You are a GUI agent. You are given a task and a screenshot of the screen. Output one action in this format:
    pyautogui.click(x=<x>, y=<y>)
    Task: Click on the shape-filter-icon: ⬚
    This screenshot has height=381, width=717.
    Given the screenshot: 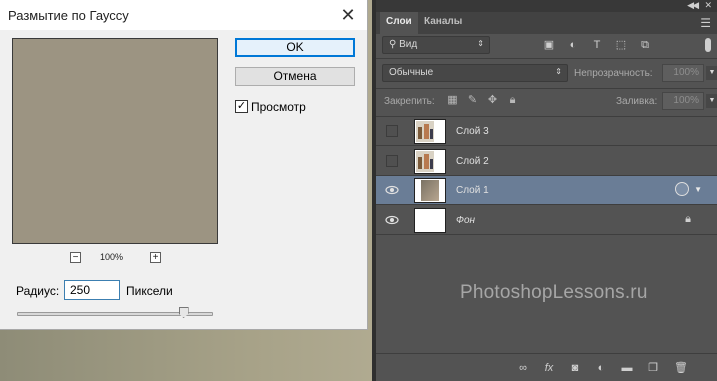 What is the action you would take?
    pyautogui.click(x=621, y=45)
    